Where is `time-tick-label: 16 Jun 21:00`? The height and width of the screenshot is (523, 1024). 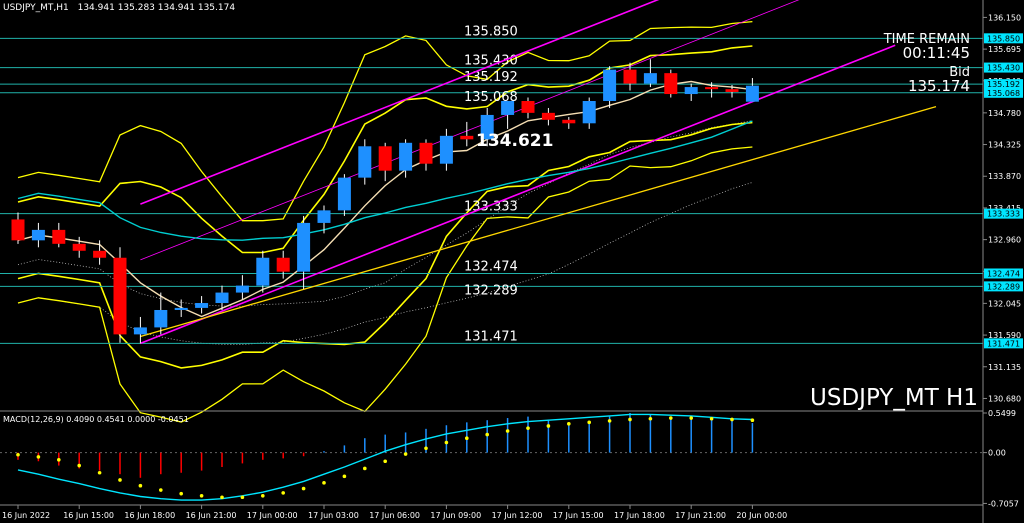 time-tick-label: 16 Jun 21:00 is located at coordinates (211, 515).